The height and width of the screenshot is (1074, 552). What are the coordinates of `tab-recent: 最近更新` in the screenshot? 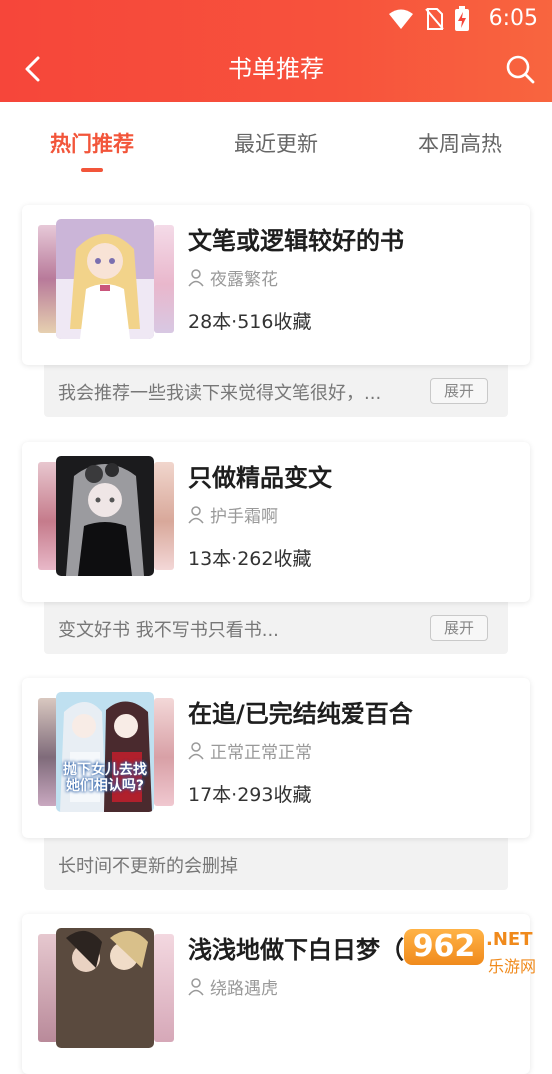 It's located at (276, 143).